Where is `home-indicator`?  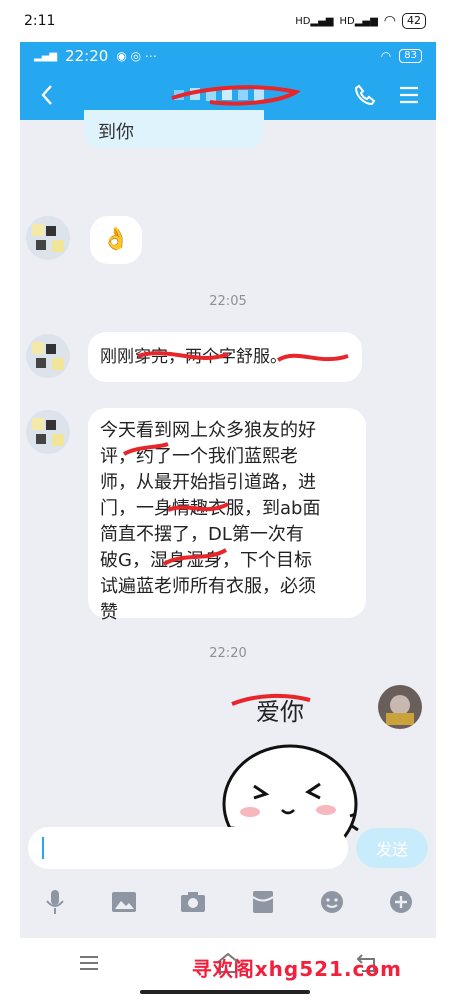
home-indicator is located at coordinates (225, 992).